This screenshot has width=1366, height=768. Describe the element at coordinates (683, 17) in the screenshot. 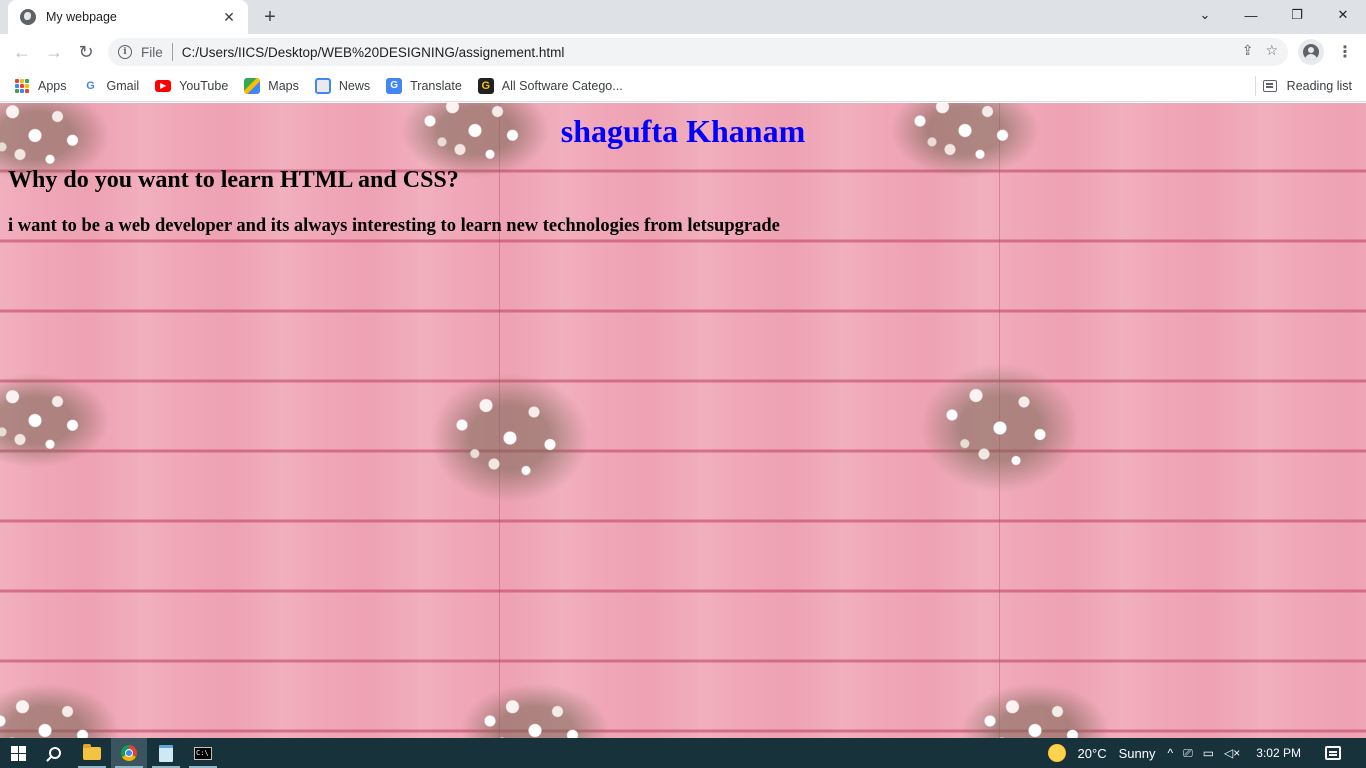

I see `tab-strip: My webpage ✕ + ⌄ — ❐ ✕` at that location.